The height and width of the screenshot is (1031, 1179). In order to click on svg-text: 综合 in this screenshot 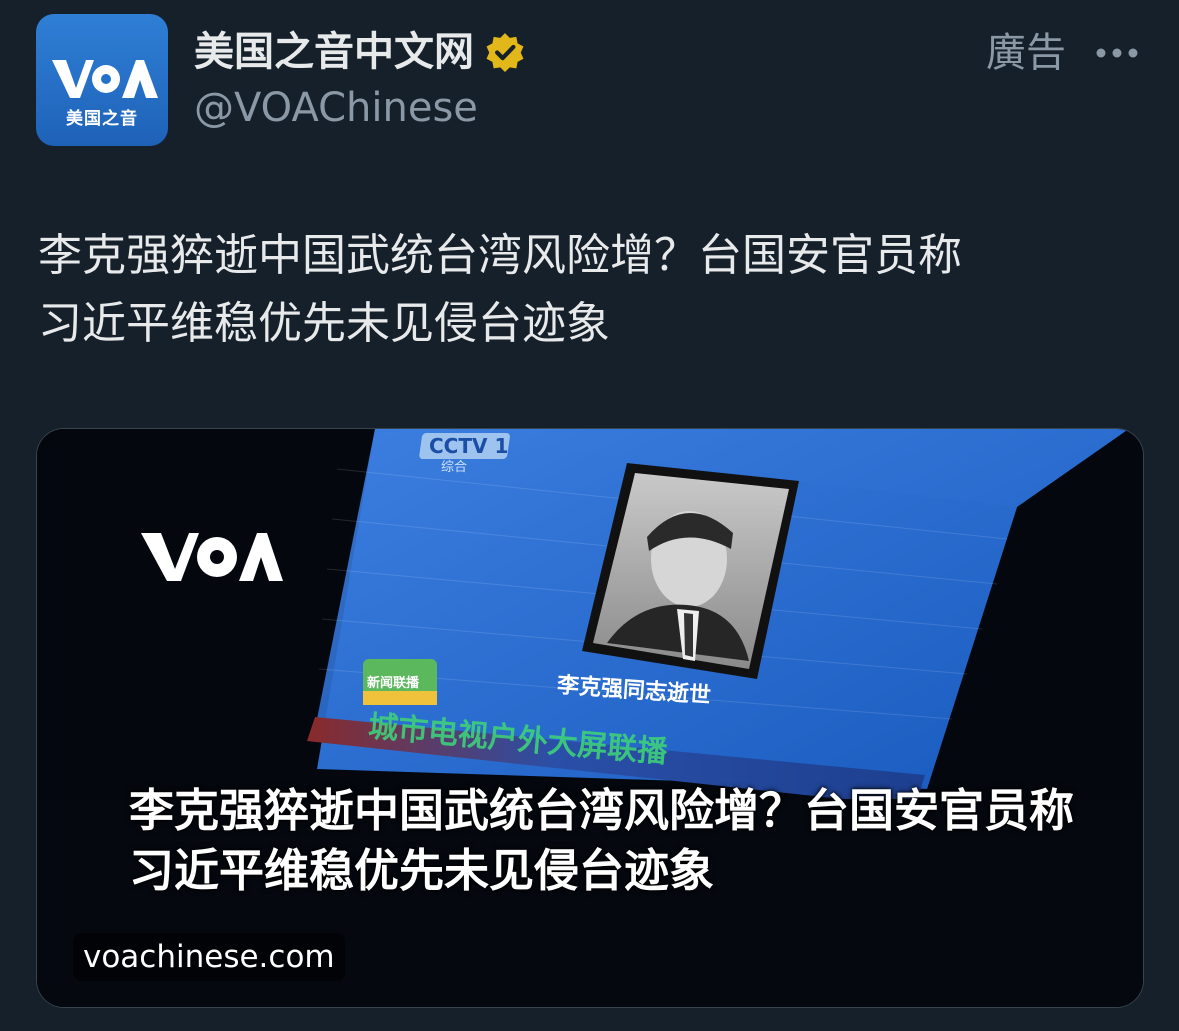, I will do `click(454, 467)`.